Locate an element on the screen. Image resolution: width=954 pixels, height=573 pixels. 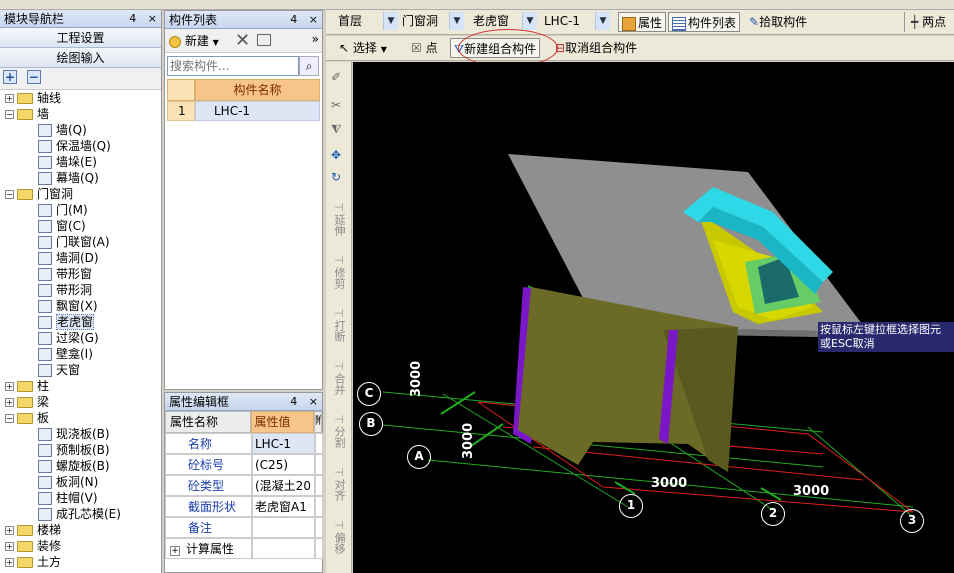
search-icon: ⌕ is located at coordinates (309, 66).